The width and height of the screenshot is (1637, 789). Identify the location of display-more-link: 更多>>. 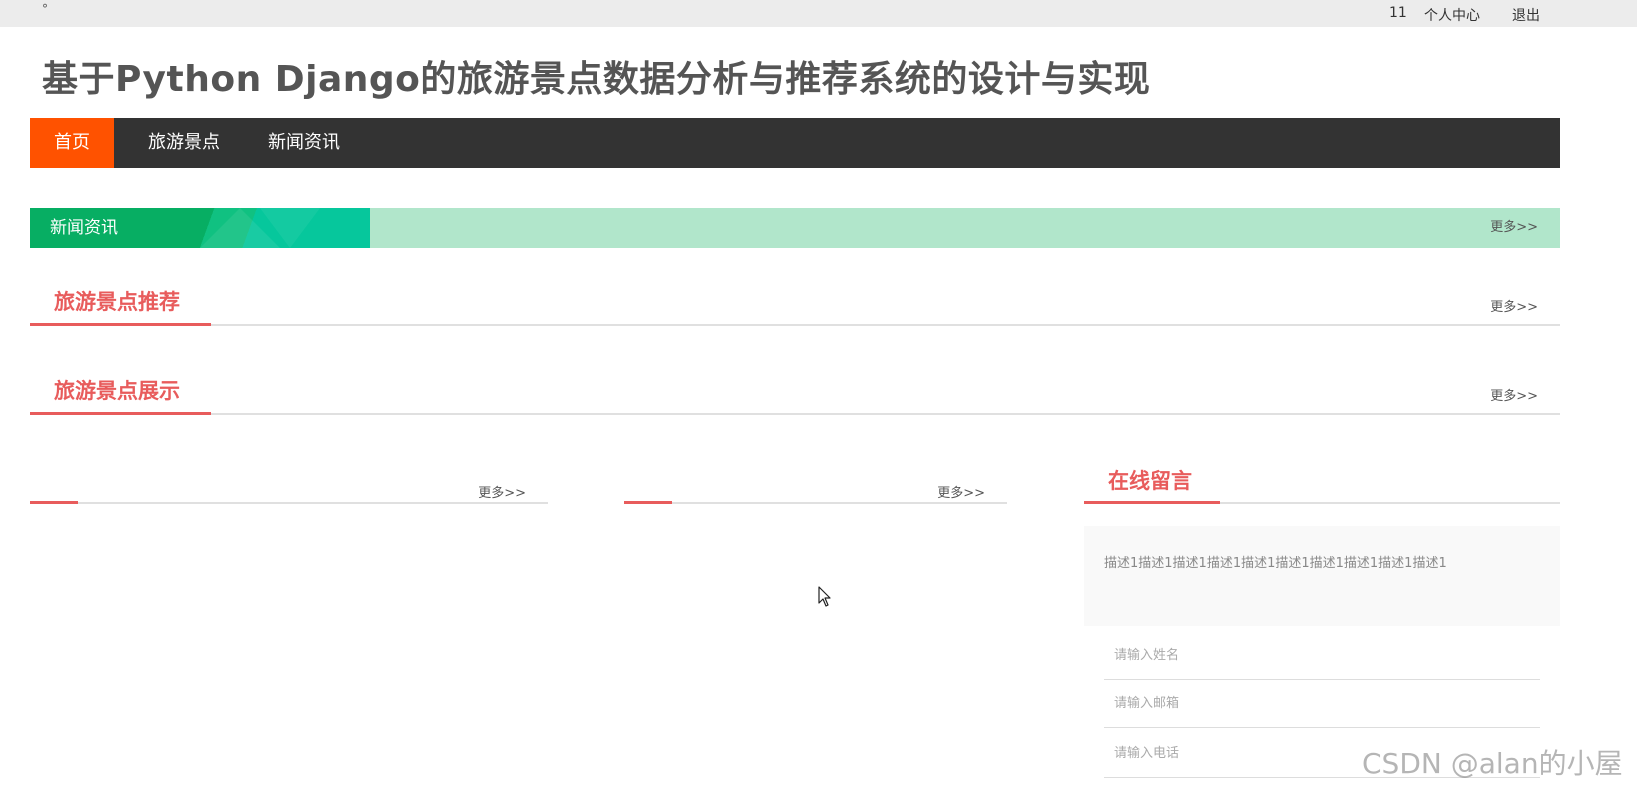
(1514, 394).